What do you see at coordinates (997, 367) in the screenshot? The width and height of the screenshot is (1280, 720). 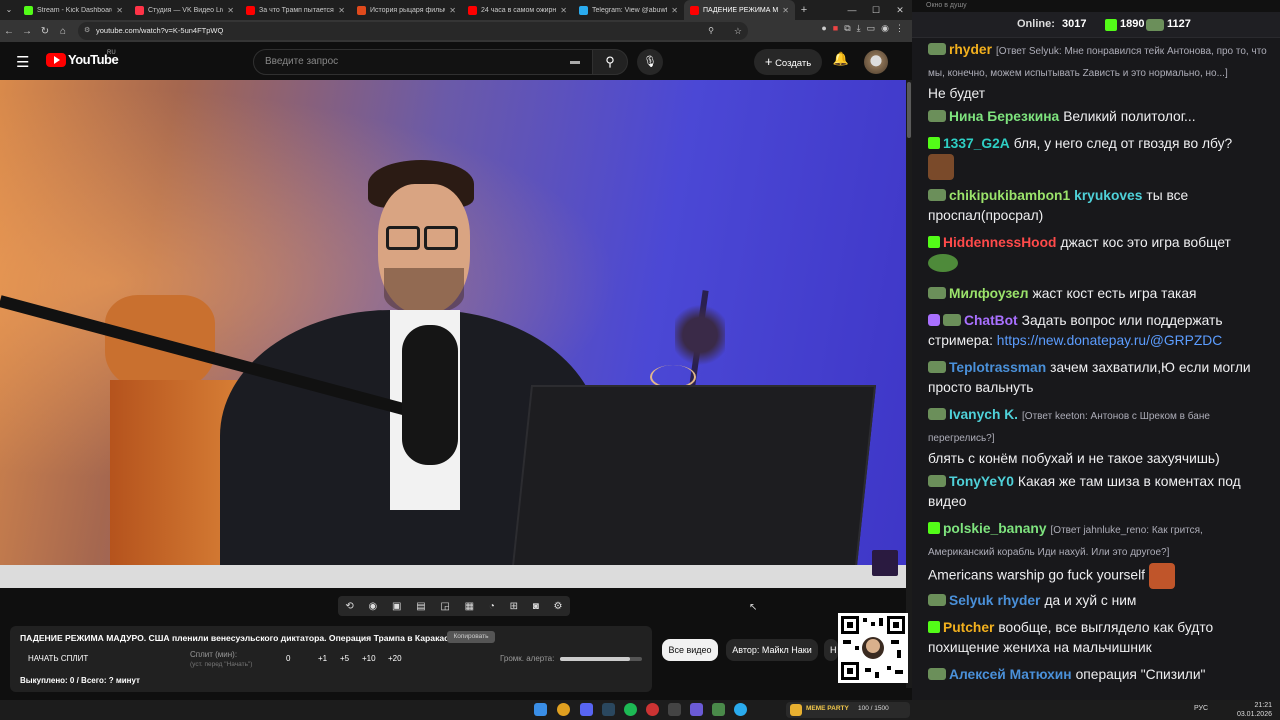 I see `chat-username: Teplotrassman` at bounding box center [997, 367].